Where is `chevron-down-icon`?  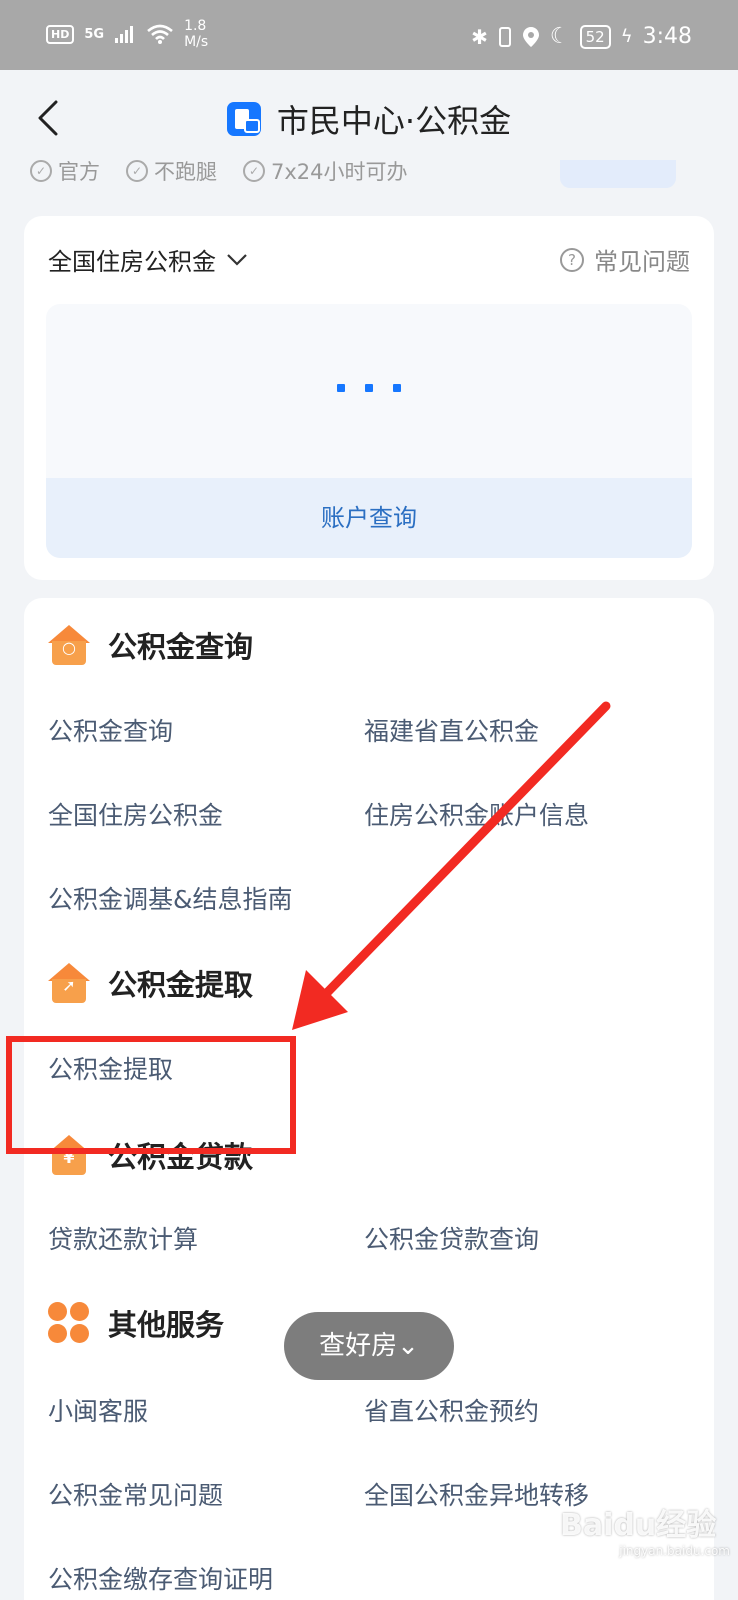
chevron-down-icon is located at coordinates (237, 259).